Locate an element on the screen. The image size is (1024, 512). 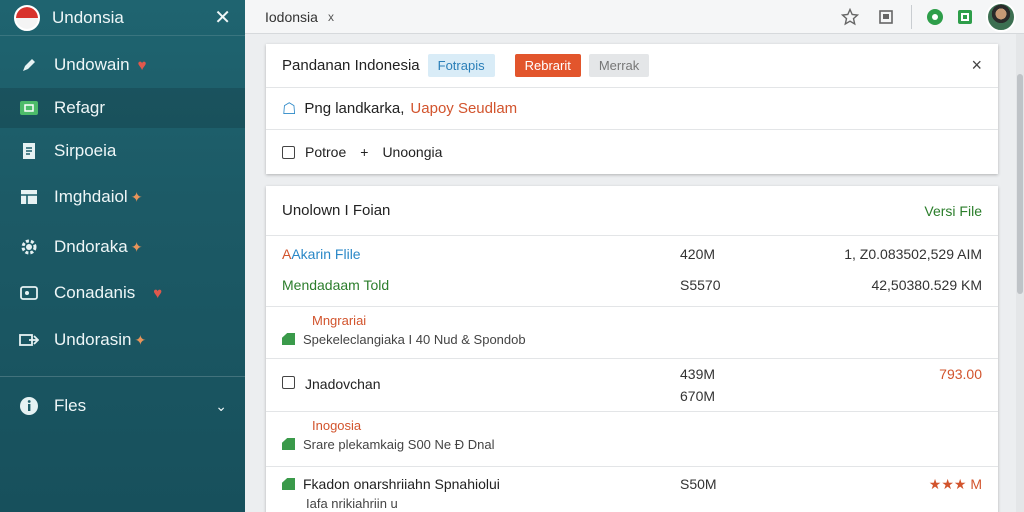
file-value: 42,50380.529 KM is located at coordinates (926, 285).